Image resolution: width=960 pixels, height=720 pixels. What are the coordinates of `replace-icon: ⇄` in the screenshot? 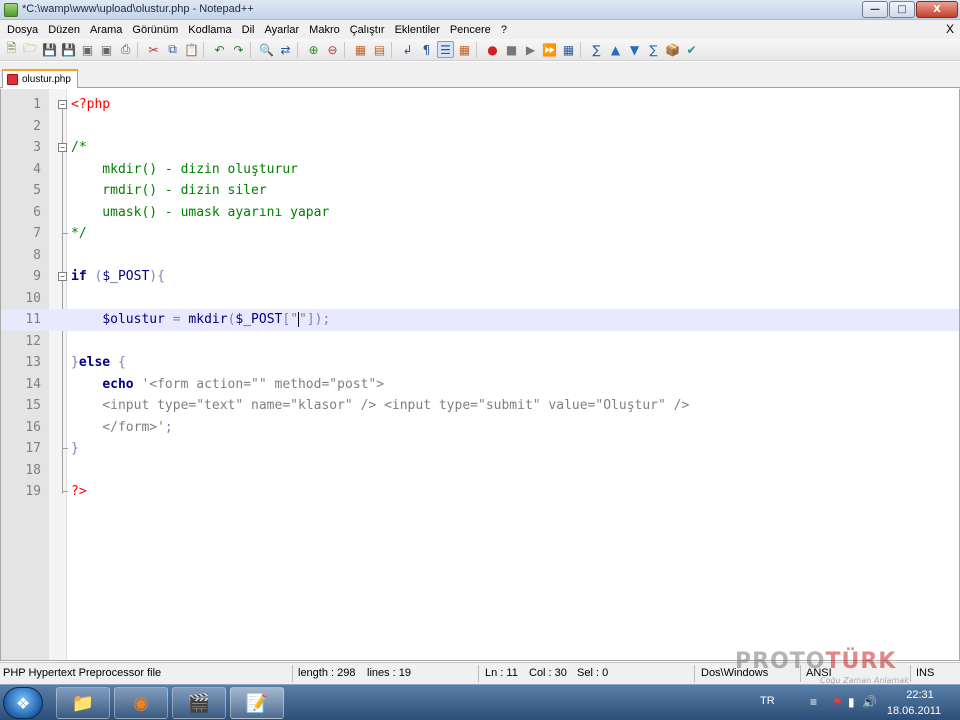 It's located at (285, 49).